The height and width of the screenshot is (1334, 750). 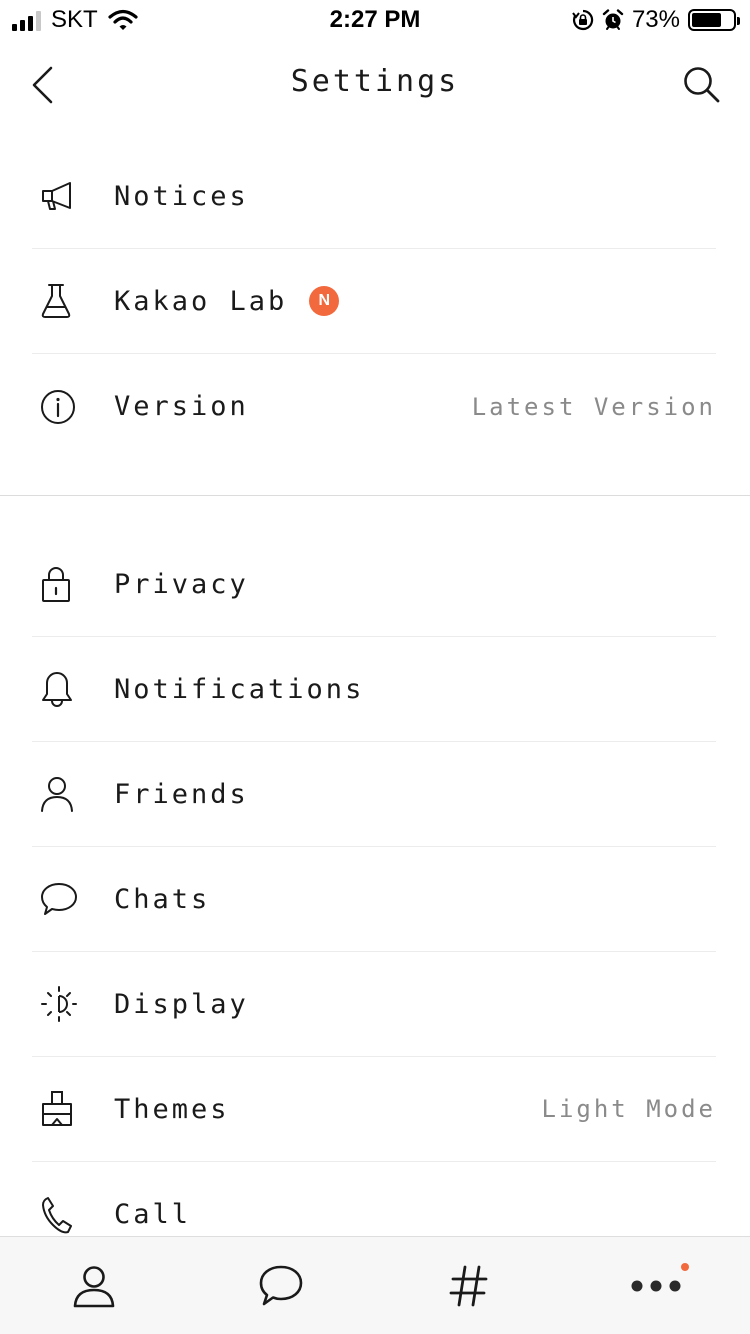 I want to click on orientation-lock-icon, so click(x=583, y=20).